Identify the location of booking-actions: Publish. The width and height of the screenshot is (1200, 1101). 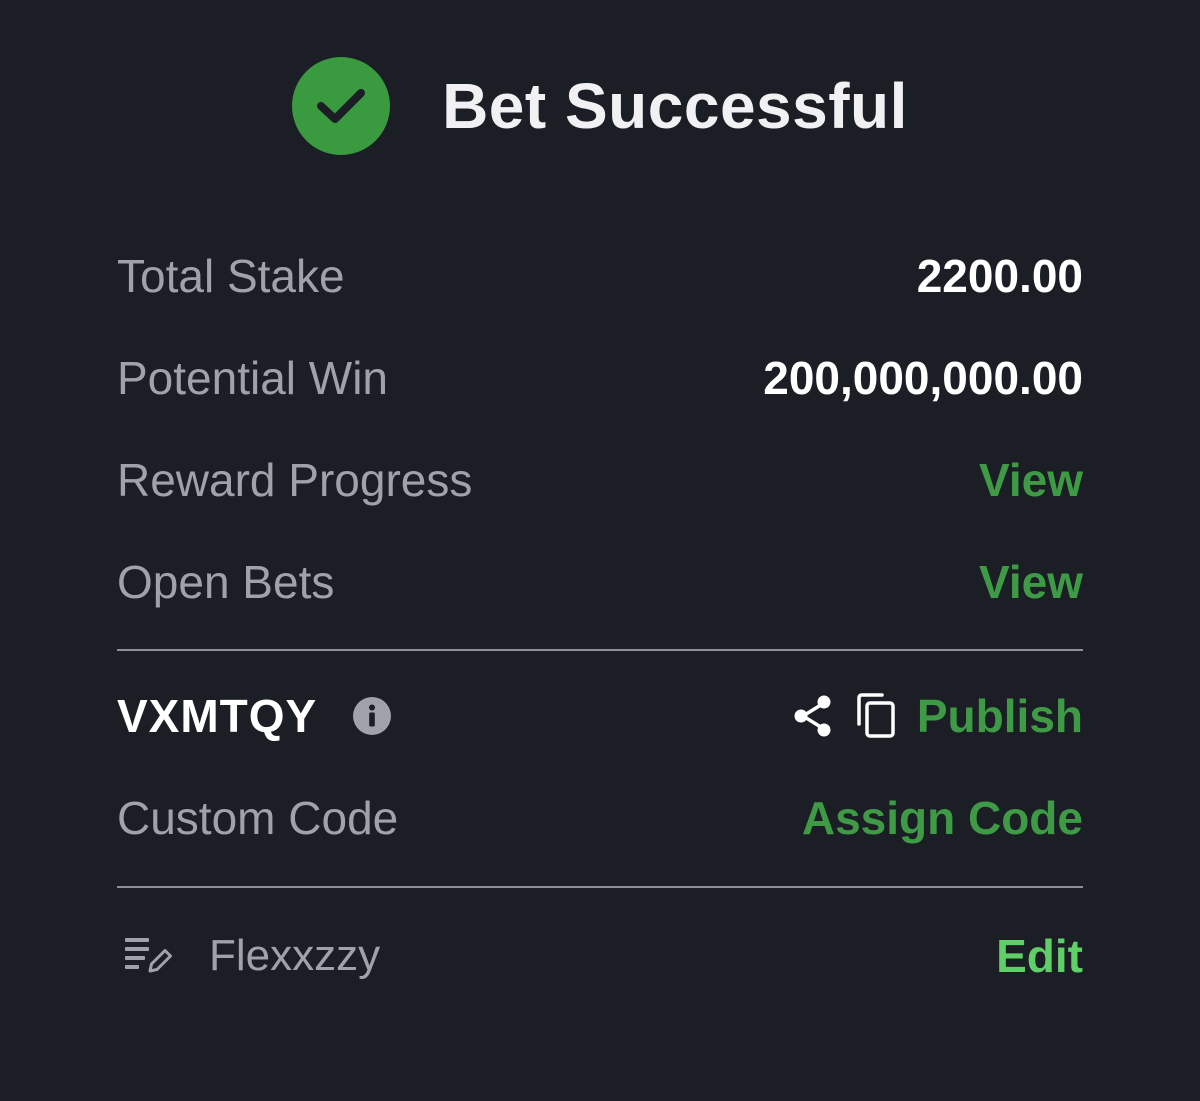
(938, 716).